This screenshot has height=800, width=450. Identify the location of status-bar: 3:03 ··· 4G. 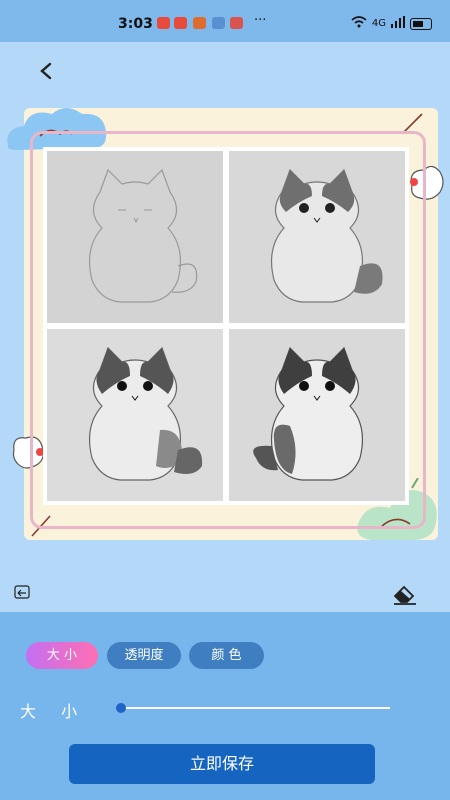
(225, 21).